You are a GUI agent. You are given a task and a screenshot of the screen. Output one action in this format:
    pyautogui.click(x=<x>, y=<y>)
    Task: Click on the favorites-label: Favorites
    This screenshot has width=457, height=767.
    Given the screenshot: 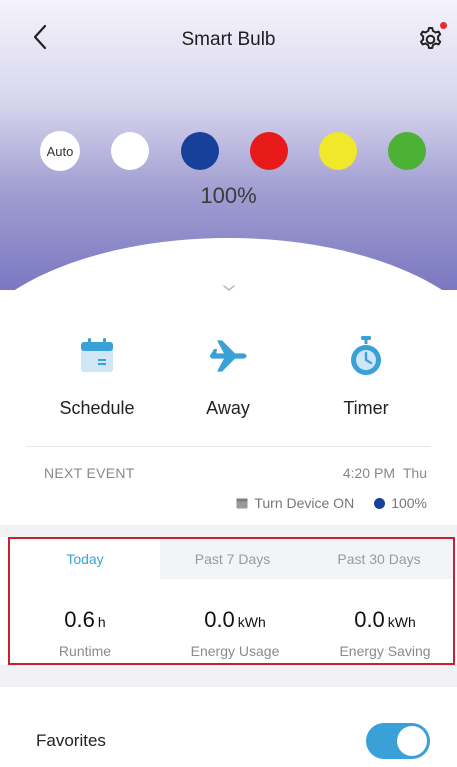 What is the action you would take?
    pyautogui.click(x=71, y=740)
    